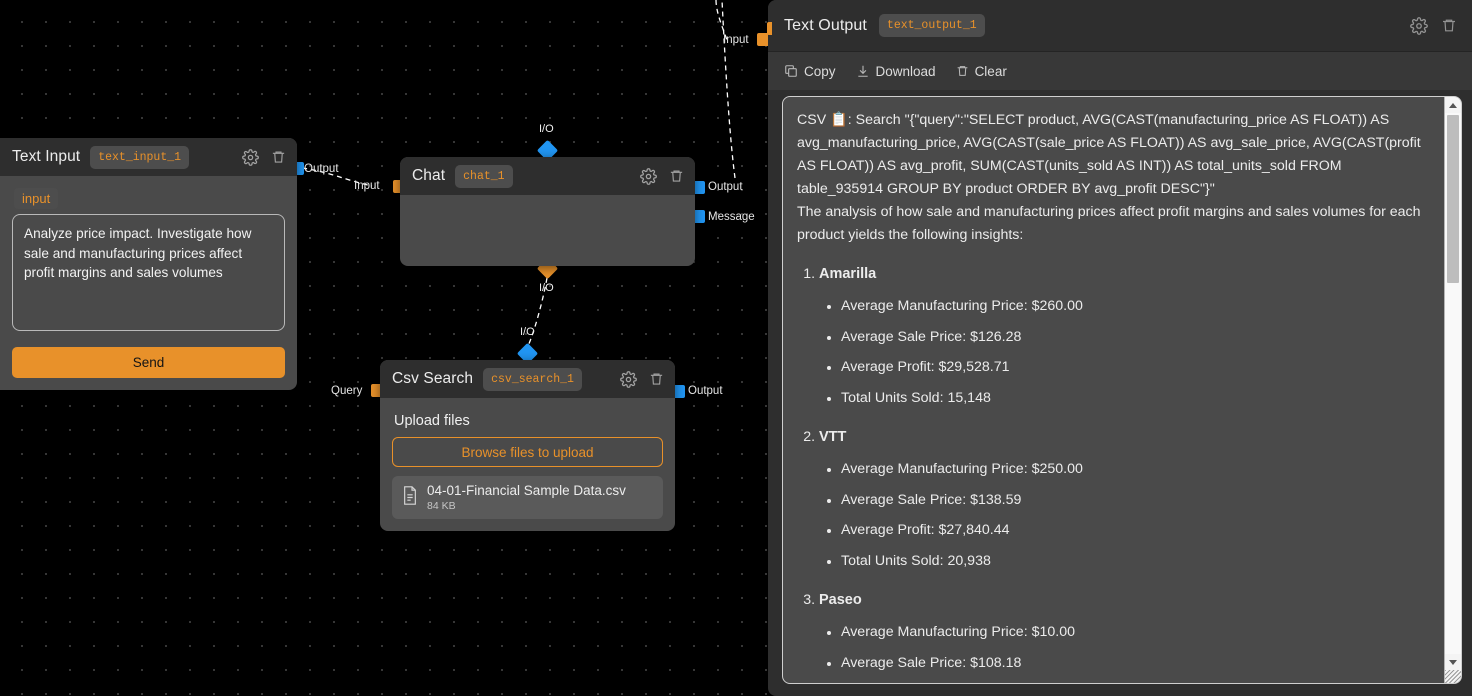  What do you see at coordinates (429, 175) in the screenshot?
I see `node-chat-title: Chat` at bounding box center [429, 175].